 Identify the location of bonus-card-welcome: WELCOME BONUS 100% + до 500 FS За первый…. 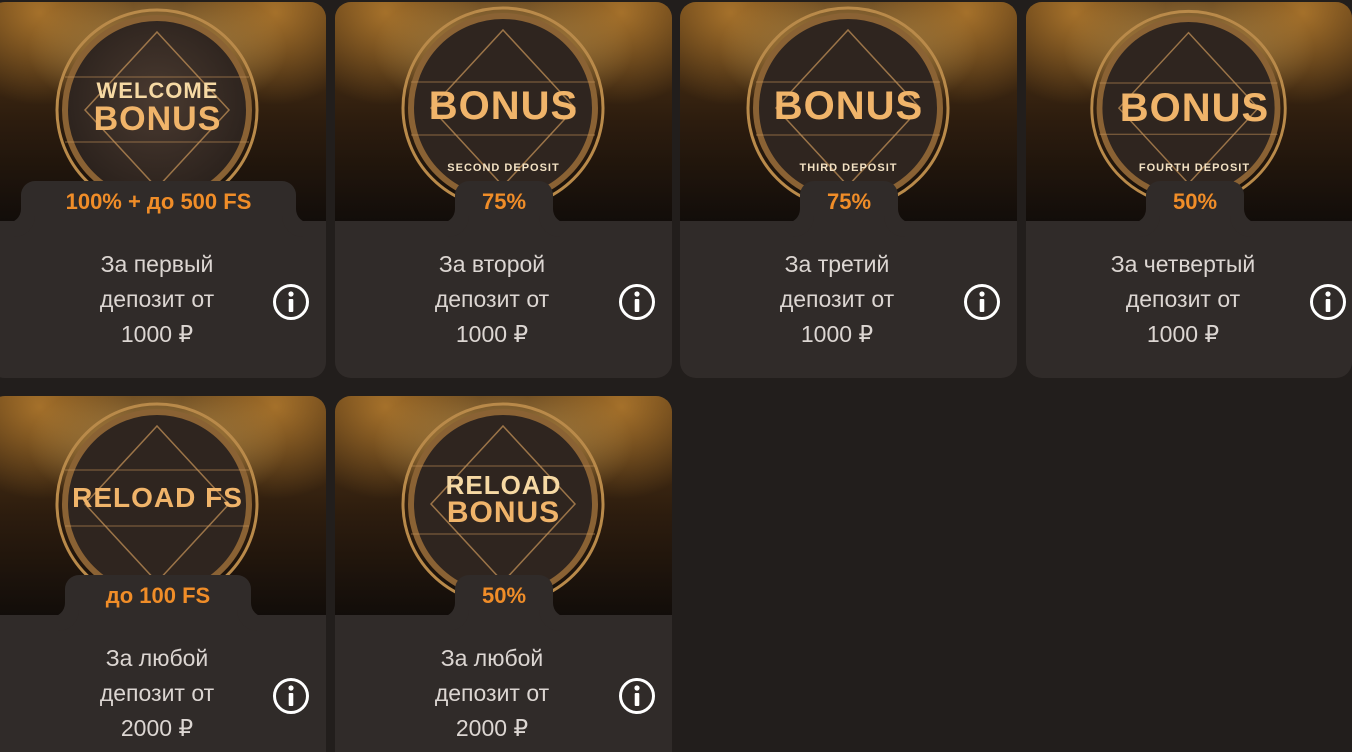
(163, 190).